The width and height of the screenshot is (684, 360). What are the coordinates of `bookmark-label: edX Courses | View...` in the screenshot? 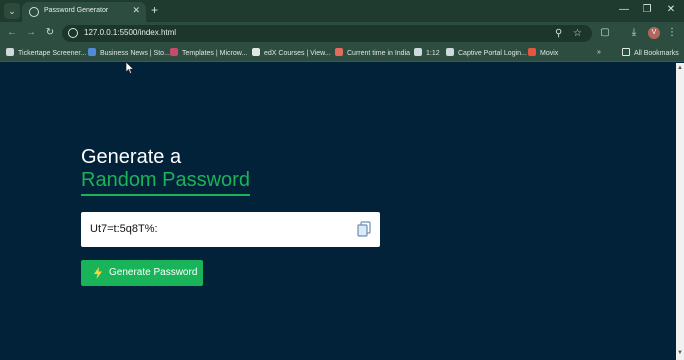 It's located at (297, 53).